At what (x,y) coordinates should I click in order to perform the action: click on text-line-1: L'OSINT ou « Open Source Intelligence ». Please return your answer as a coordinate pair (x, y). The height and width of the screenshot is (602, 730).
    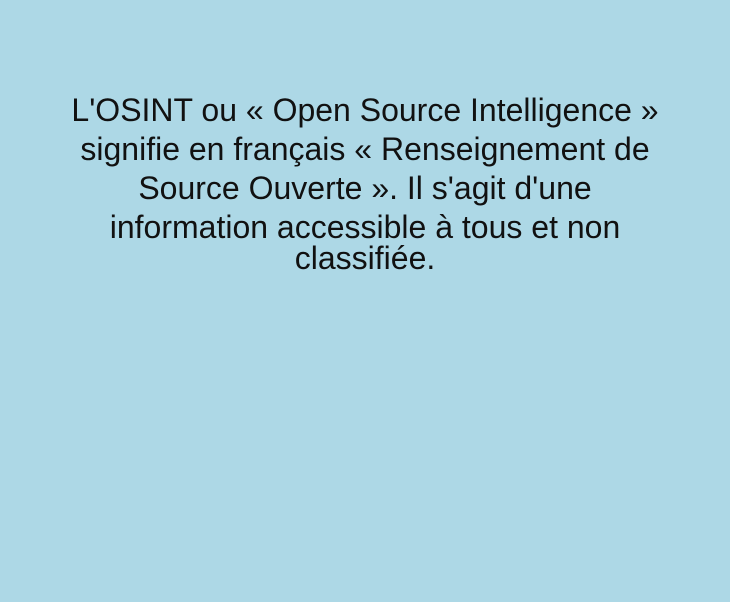
    Looking at the image, I should click on (365, 110).